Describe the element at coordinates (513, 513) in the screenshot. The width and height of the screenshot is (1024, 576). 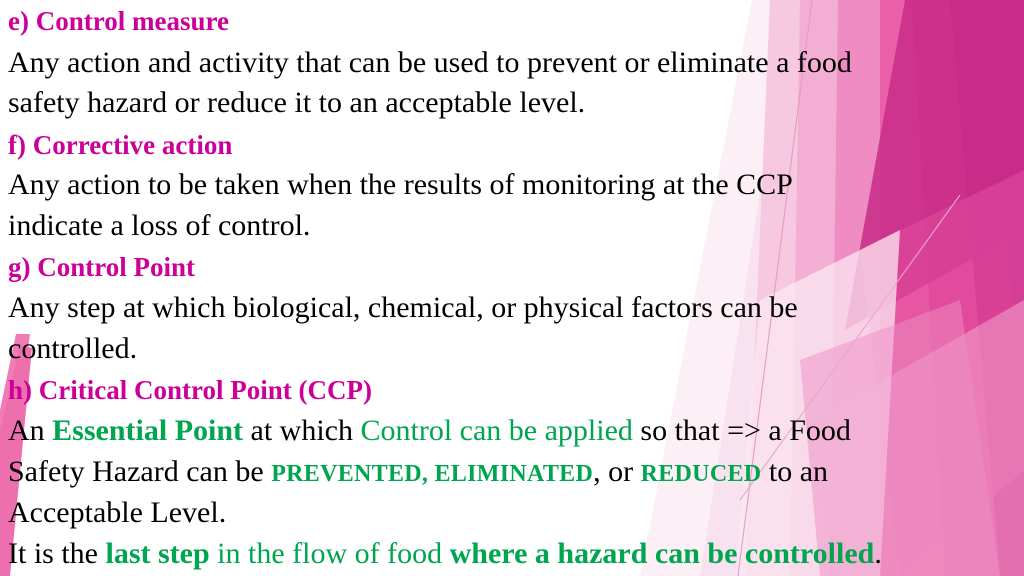
I see `body-ccp-acceptable-level: Acceptable Level.` at that location.